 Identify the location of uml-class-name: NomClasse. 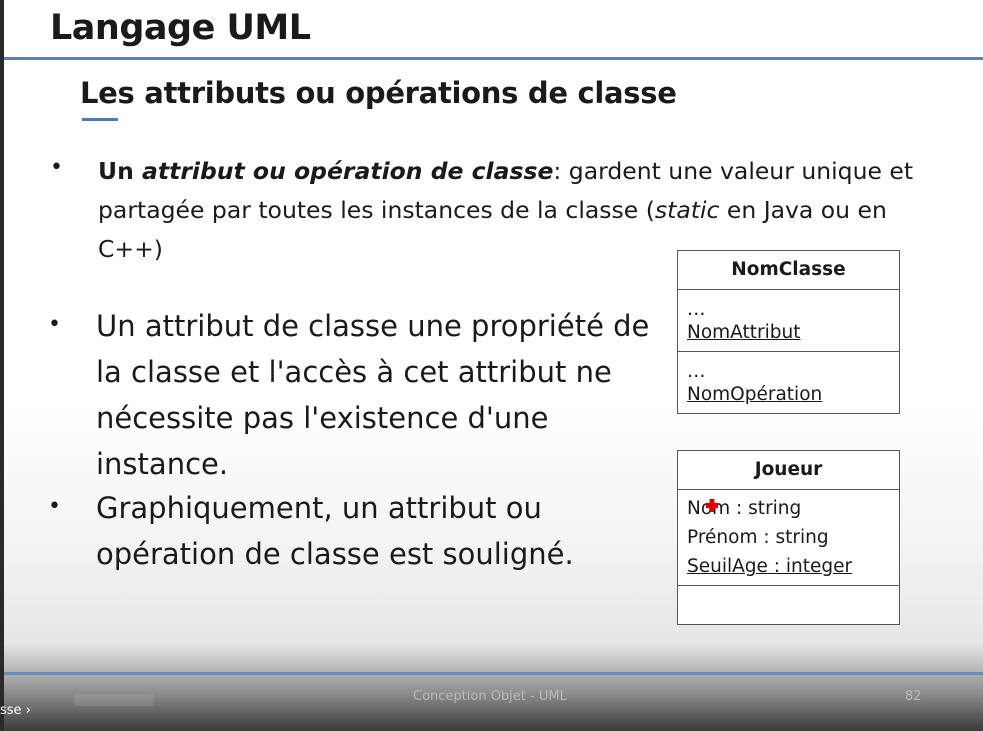
(788, 270).